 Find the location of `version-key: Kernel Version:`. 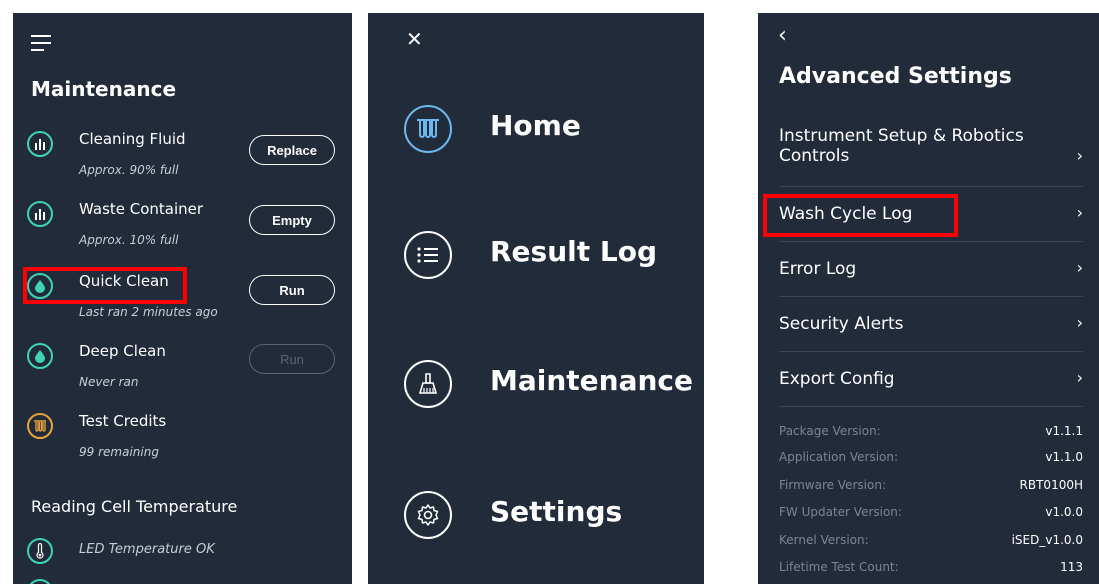

version-key: Kernel Version: is located at coordinates (824, 540).